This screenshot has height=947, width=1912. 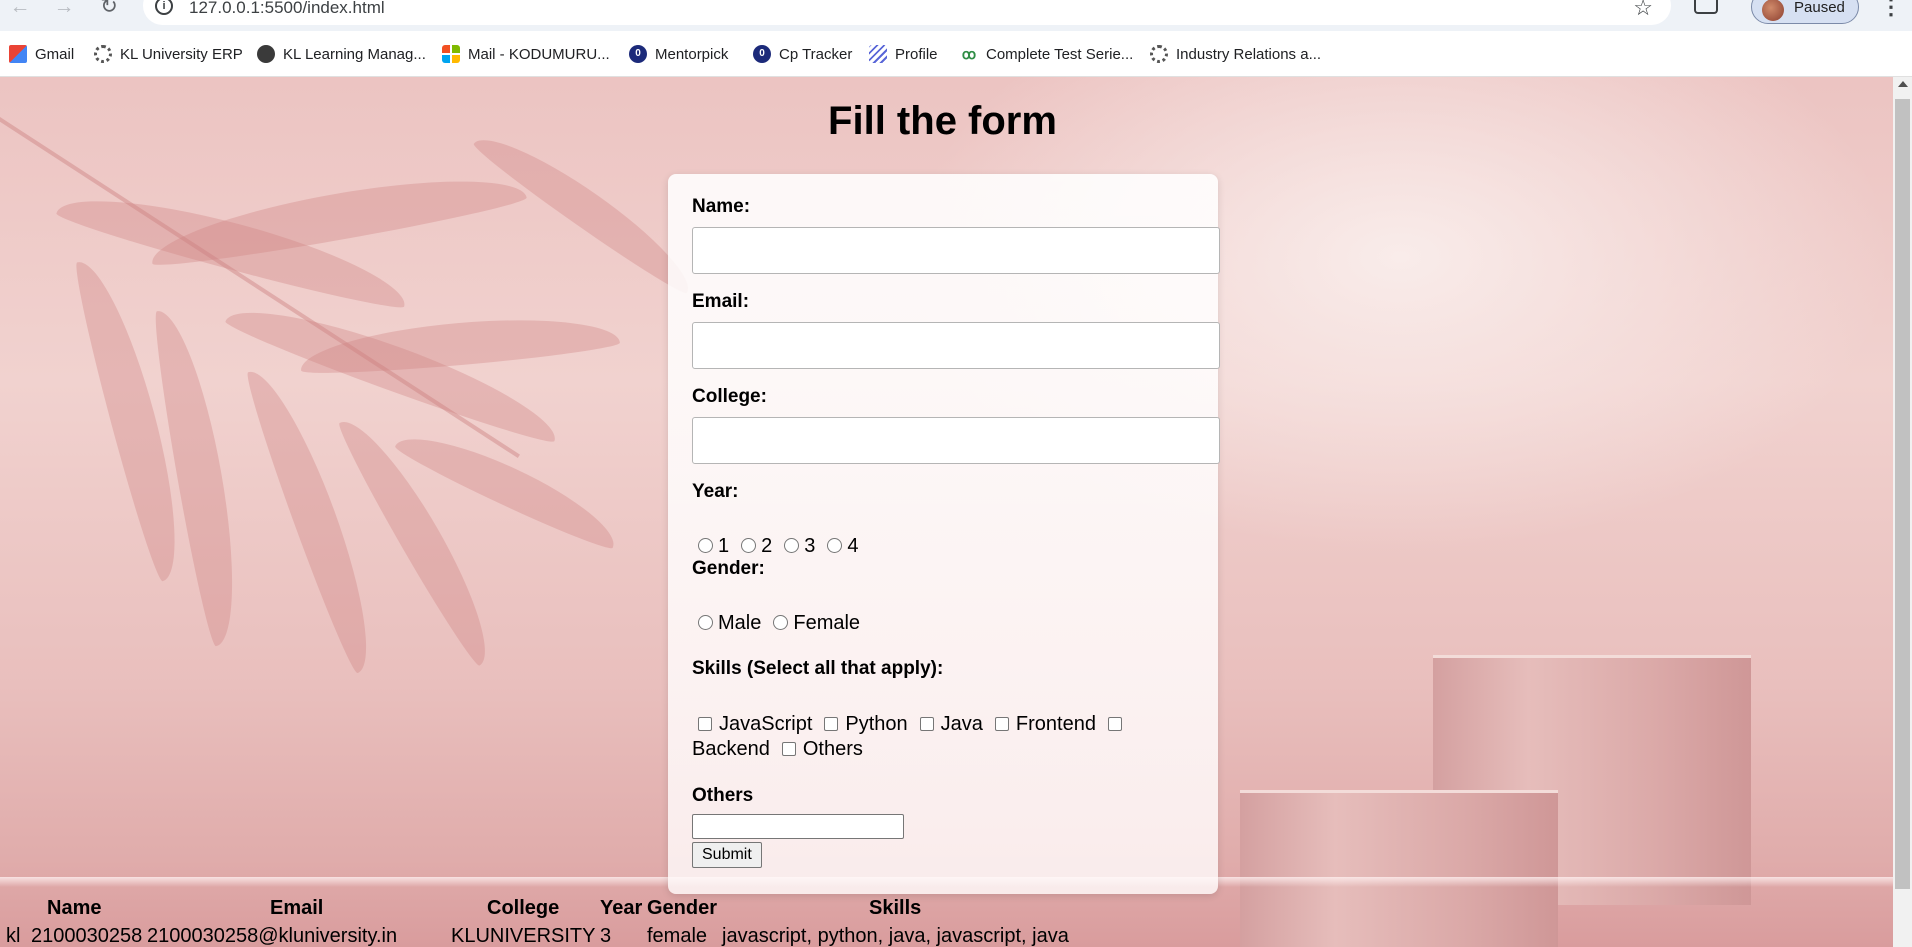 I want to click on extensions-icon, so click(x=1706, y=7).